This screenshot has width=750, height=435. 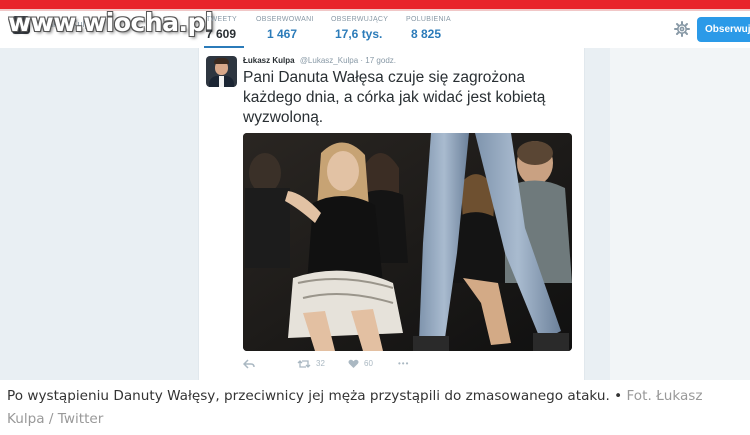 I want to click on stat-tweets: TWEETY 7 609, so click(x=224, y=32).